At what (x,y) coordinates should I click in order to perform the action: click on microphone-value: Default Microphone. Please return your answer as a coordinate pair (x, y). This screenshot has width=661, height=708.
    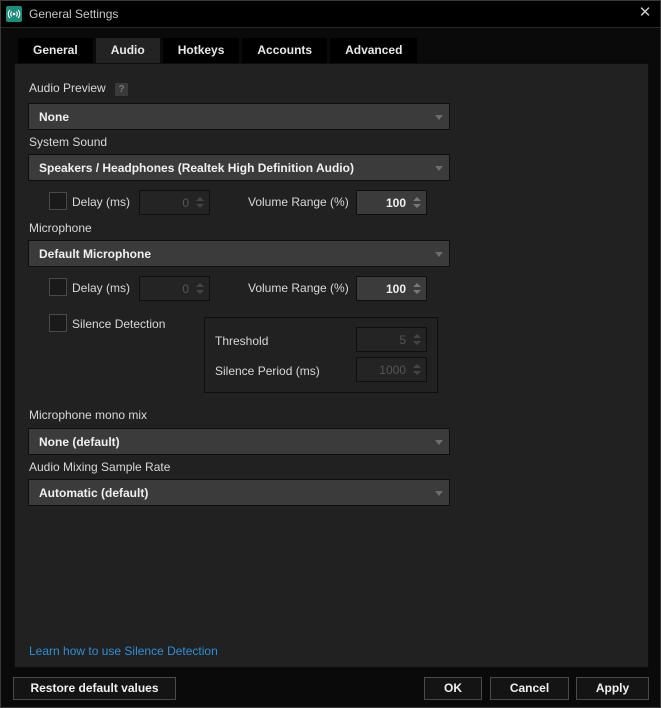
    Looking at the image, I should click on (95, 254).